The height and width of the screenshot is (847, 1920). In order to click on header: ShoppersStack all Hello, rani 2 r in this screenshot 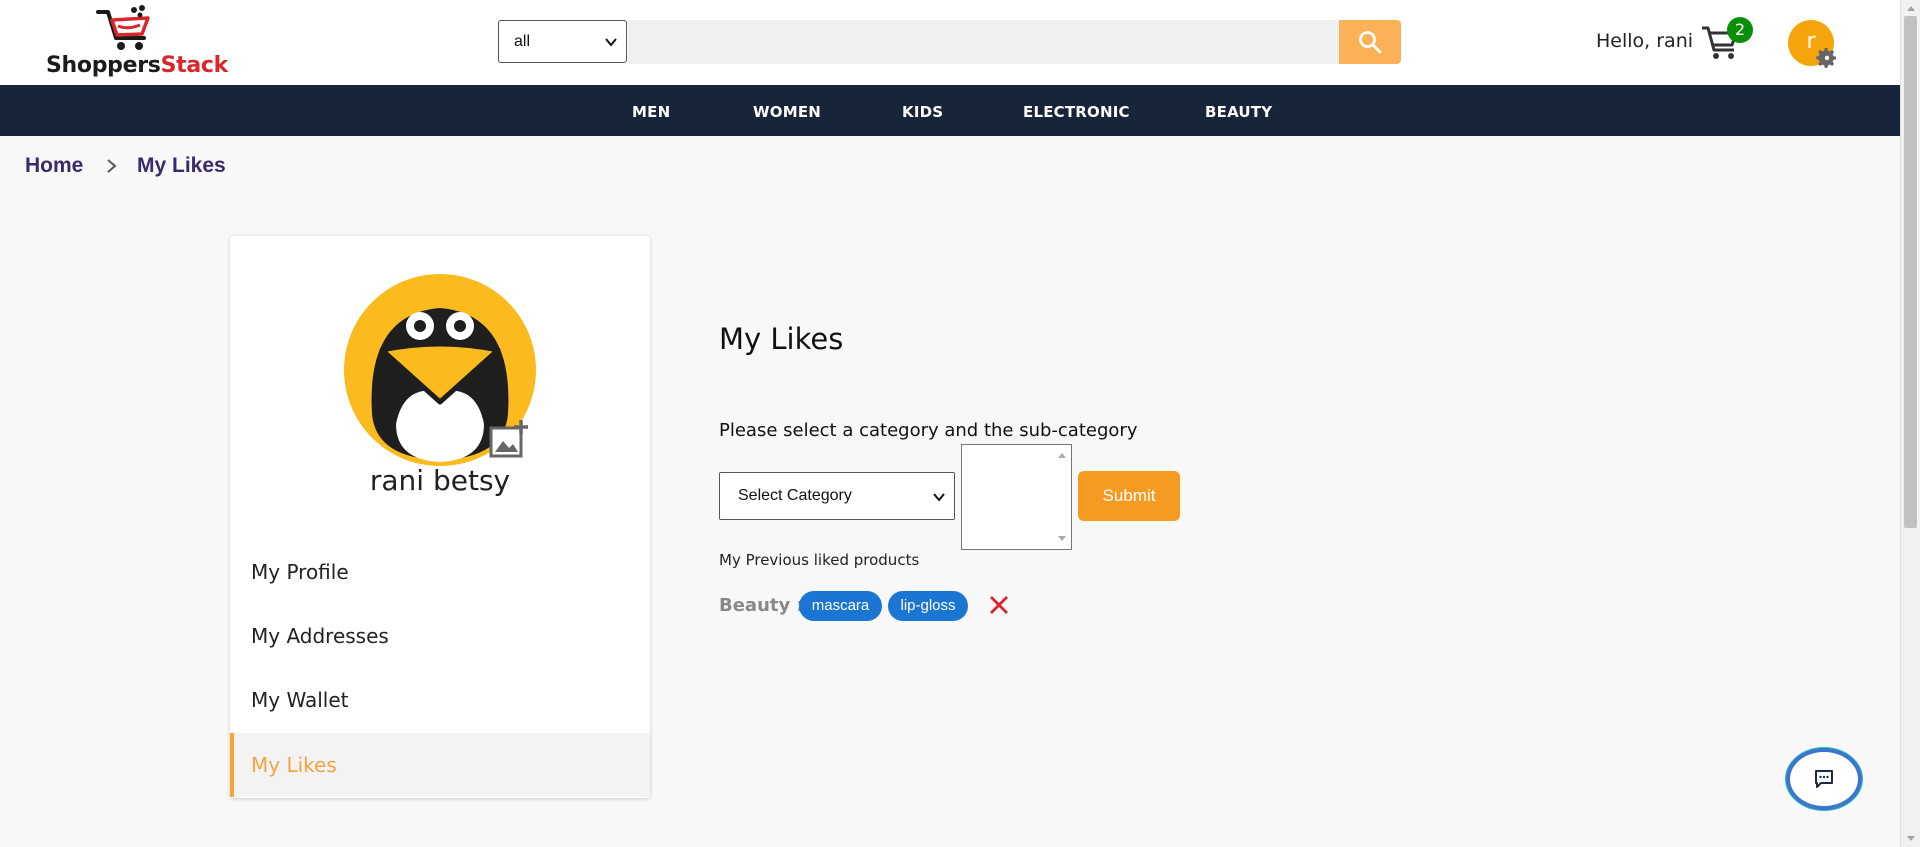, I will do `click(950, 42)`.